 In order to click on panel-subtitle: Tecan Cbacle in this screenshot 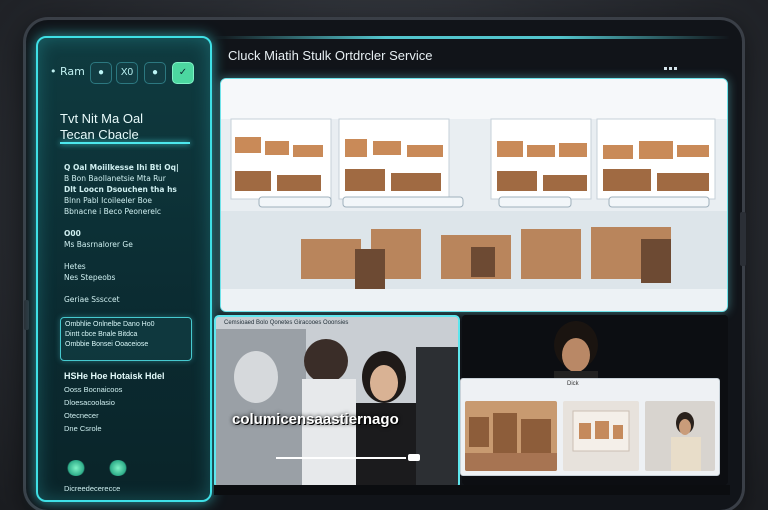, I will do `click(99, 134)`.